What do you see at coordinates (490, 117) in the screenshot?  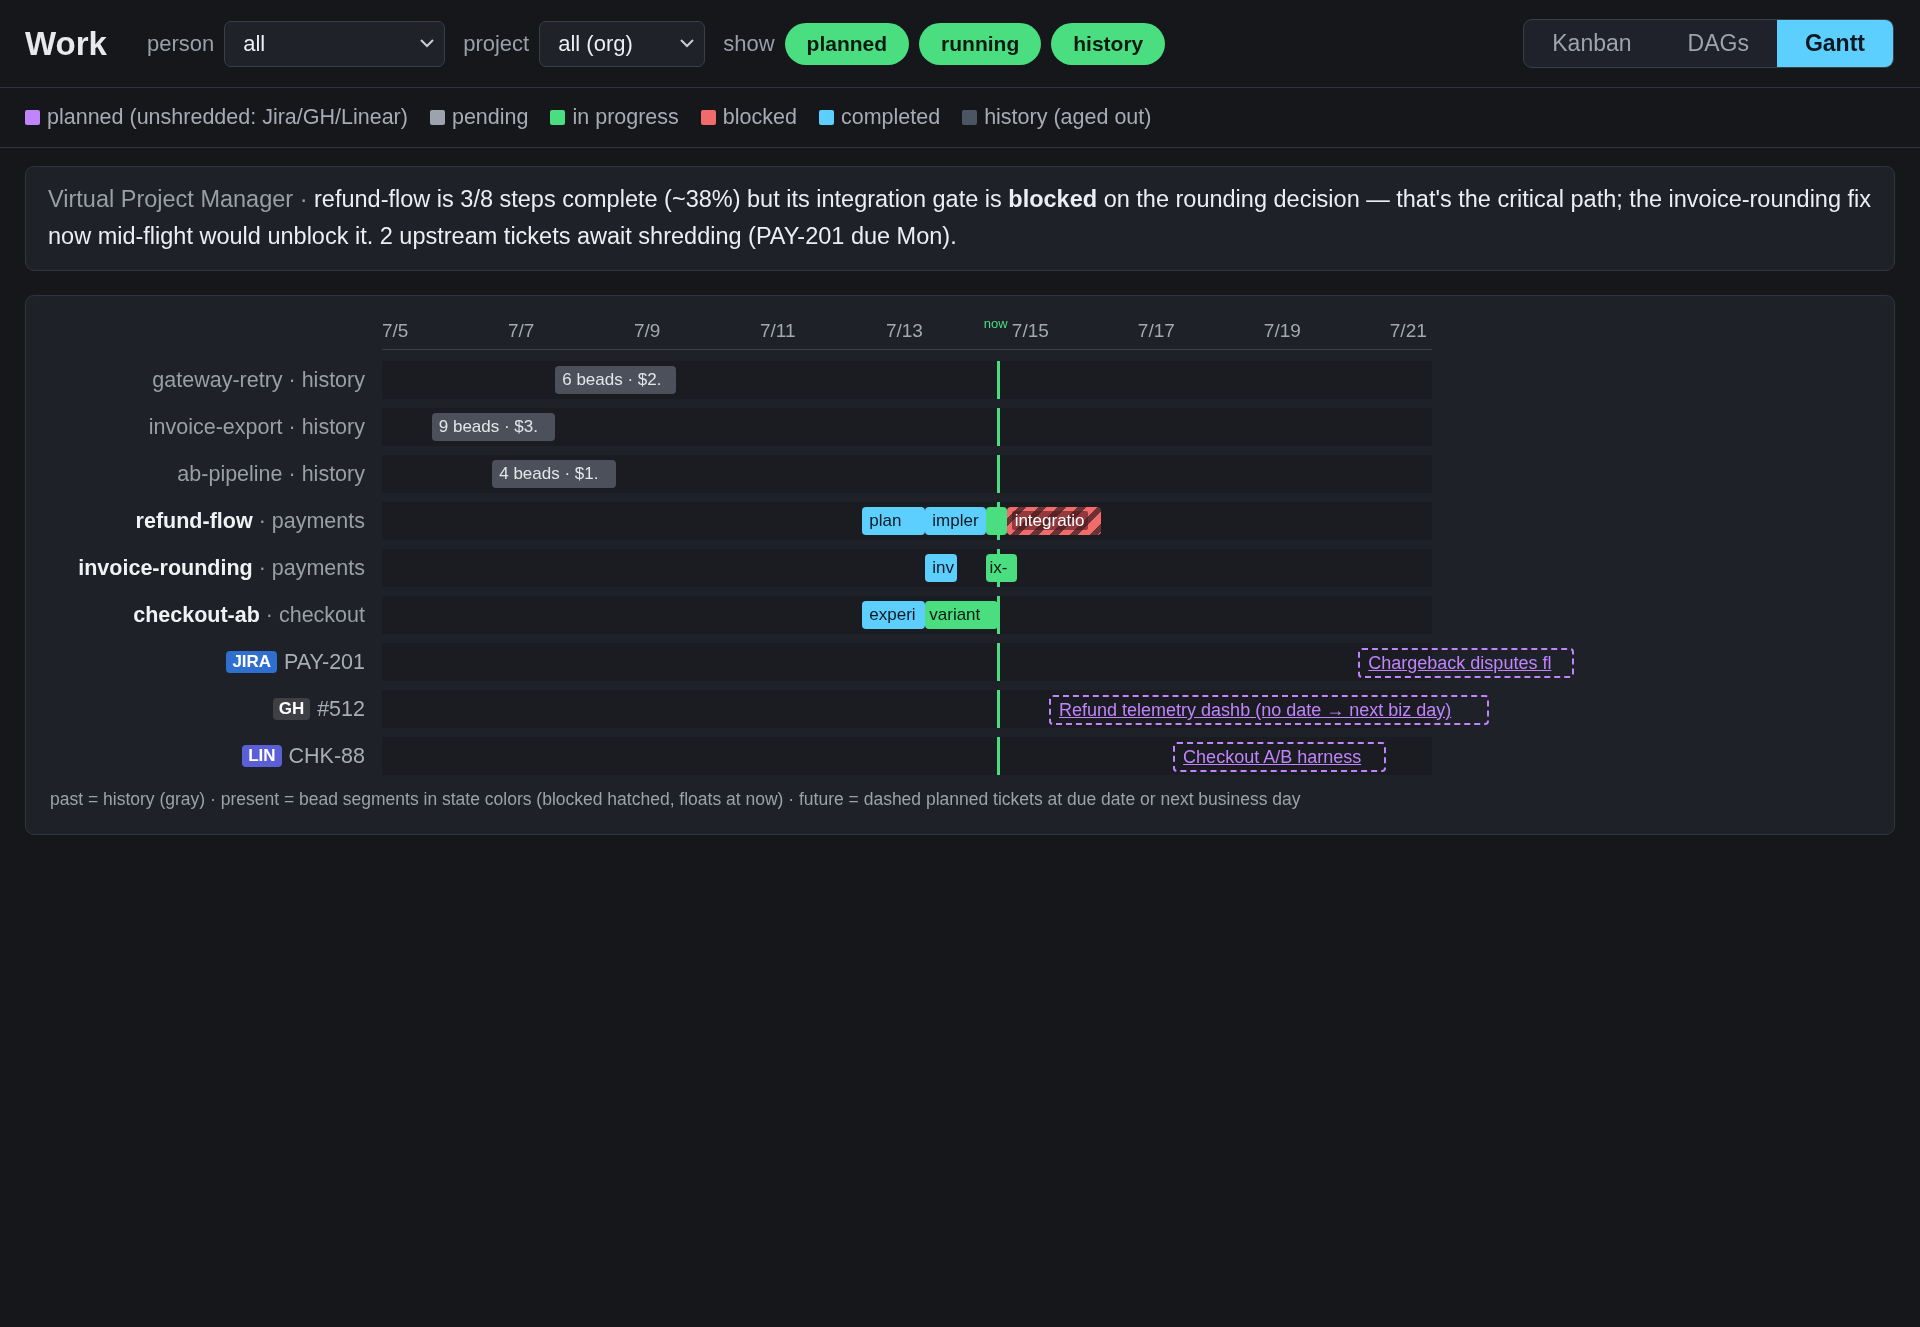 I see `legend-label: pending` at bounding box center [490, 117].